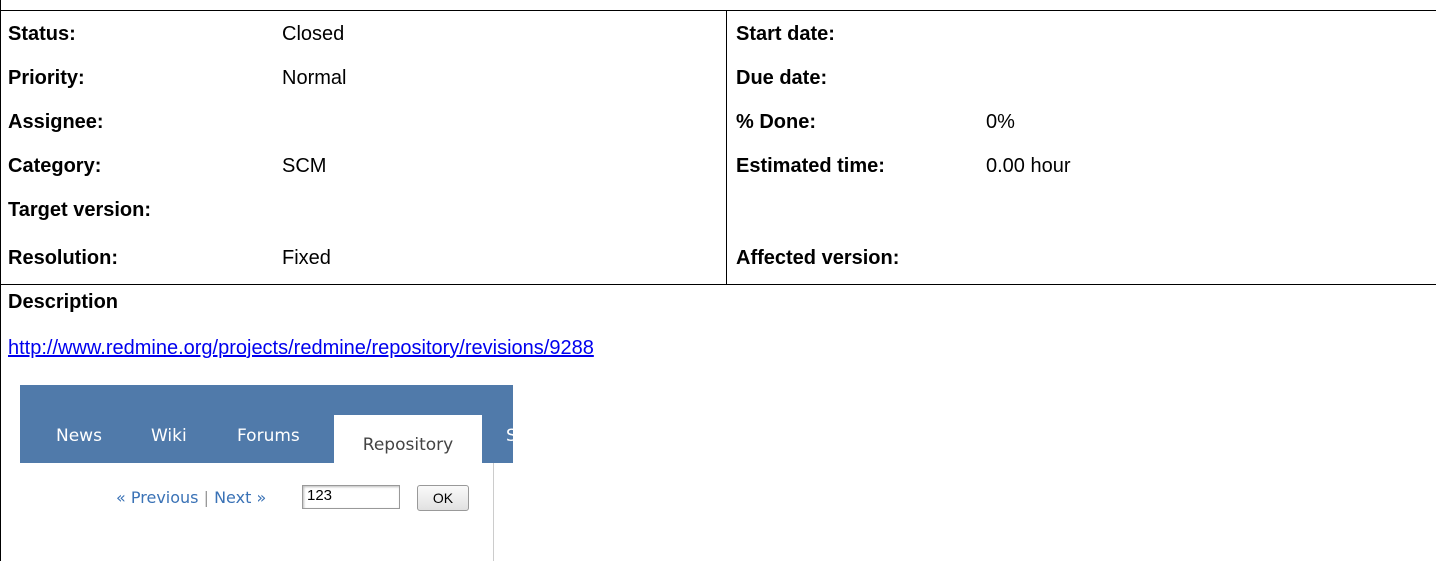  I want to click on revision-navigation: « Previous | Next », so click(191, 497).